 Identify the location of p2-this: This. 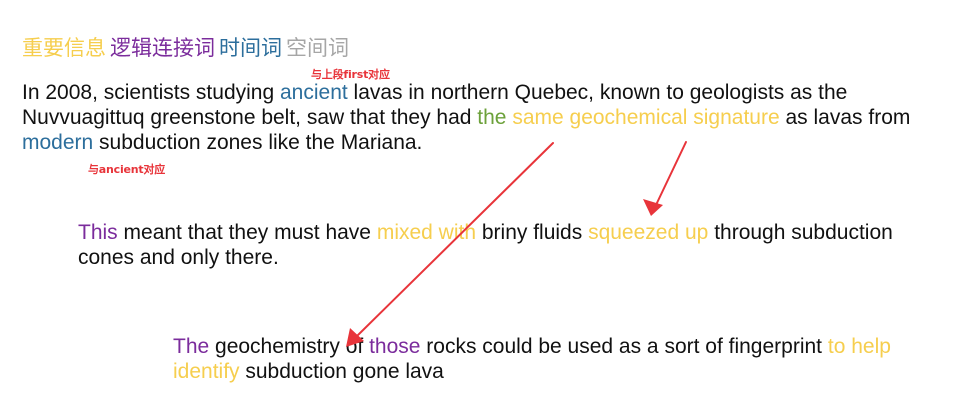
(98, 232).